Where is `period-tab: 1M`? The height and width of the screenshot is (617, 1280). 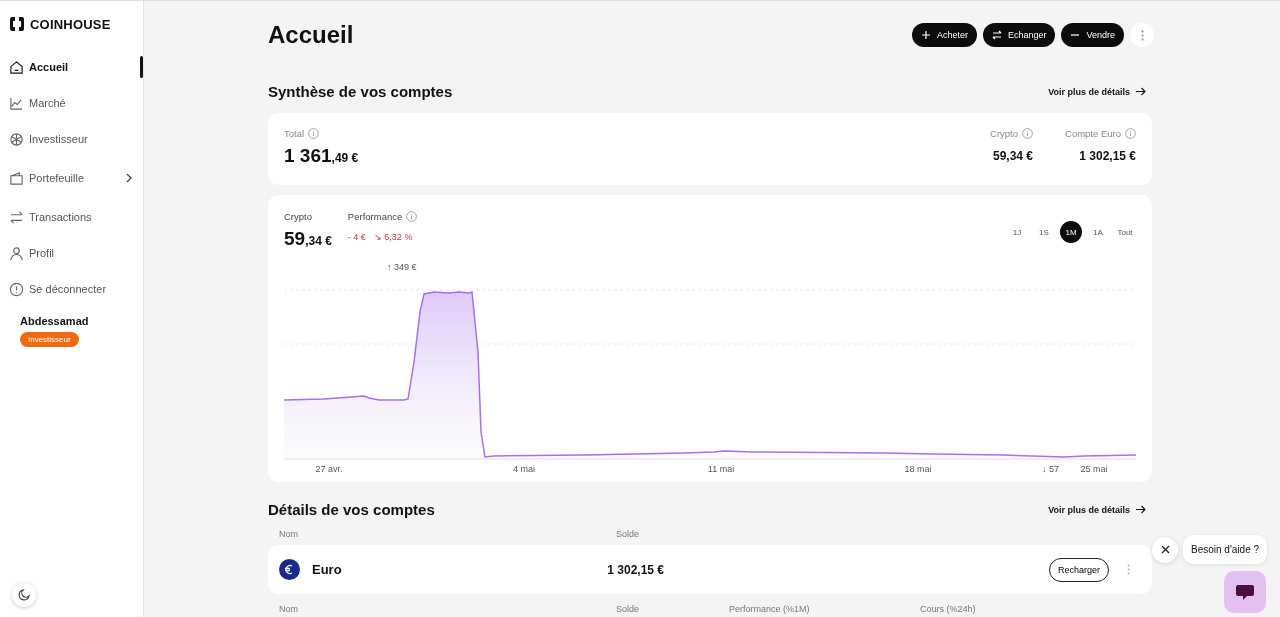 period-tab: 1M is located at coordinates (1071, 232).